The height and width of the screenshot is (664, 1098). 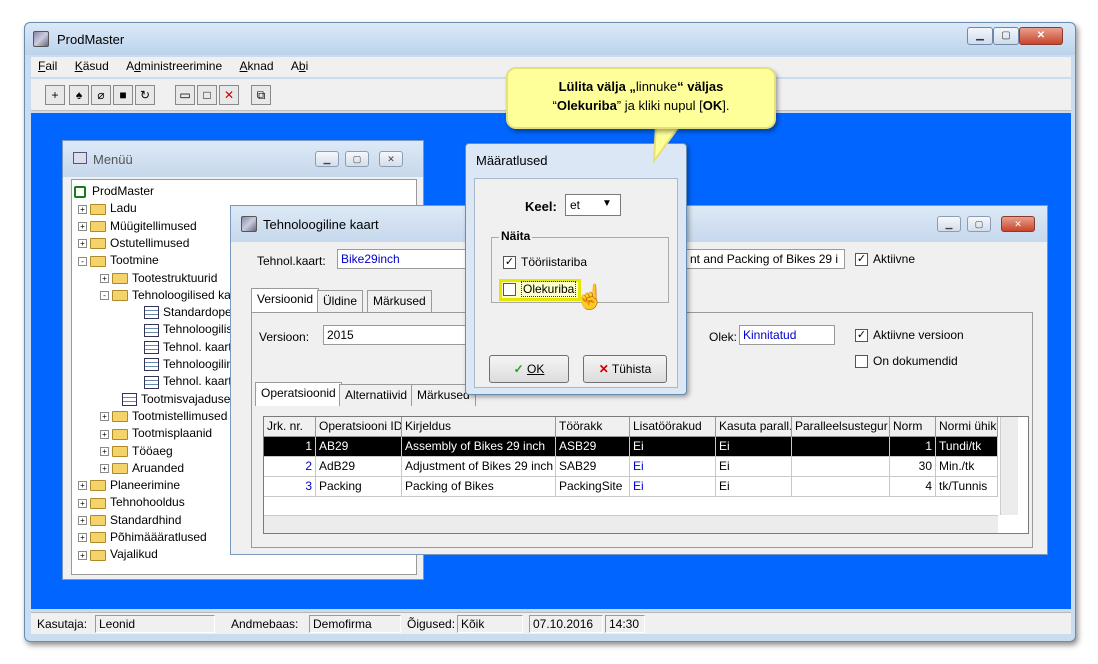 What do you see at coordinates (298, 394) in the screenshot?
I see `tab-operatsioonid: Operatsioonid` at bounding box center [298, 394].